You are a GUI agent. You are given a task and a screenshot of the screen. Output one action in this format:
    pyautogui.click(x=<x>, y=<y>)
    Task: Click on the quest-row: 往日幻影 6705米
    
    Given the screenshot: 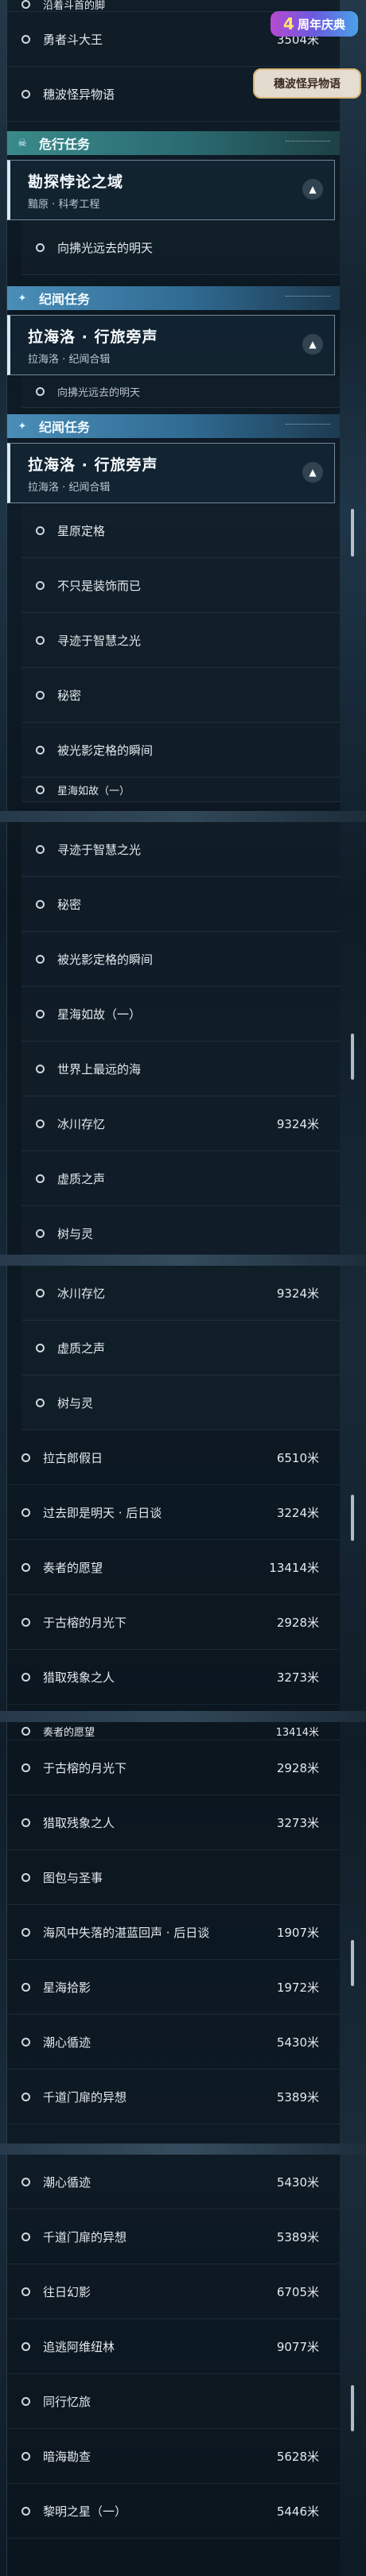 What is the action you would take?
    pyautogui.click(x=173, y=2291)
    